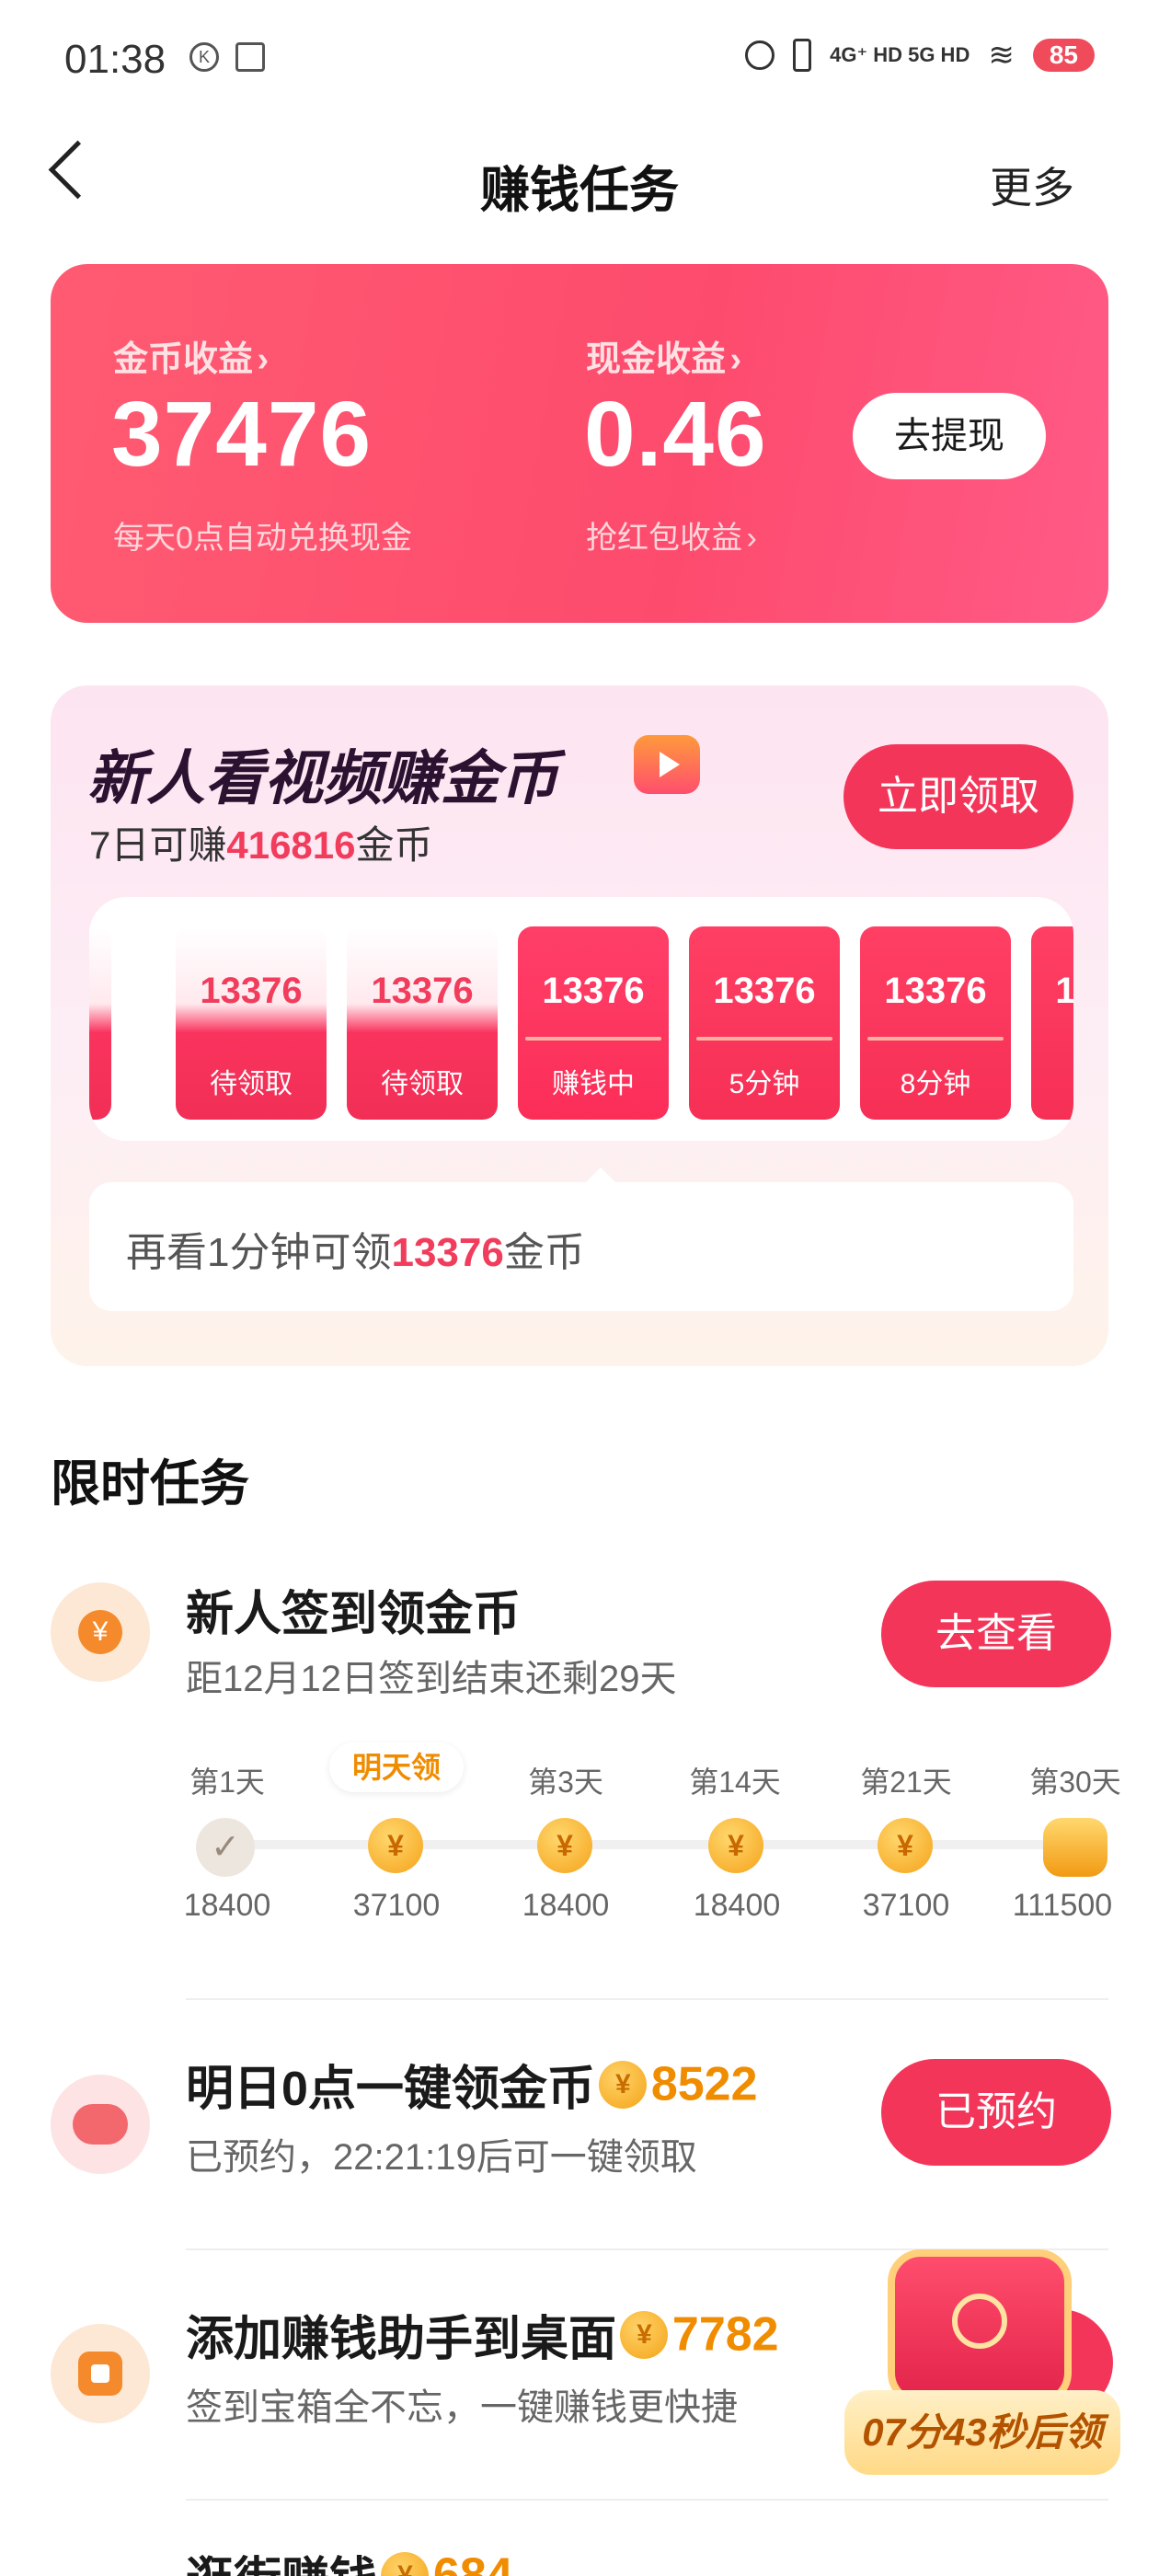 Image resolution: width=1159 pixels, height=2576 pixels. Describe the element at coordinates (593, 1039) in the screenshot. I see `tile-progress-line` at that location.